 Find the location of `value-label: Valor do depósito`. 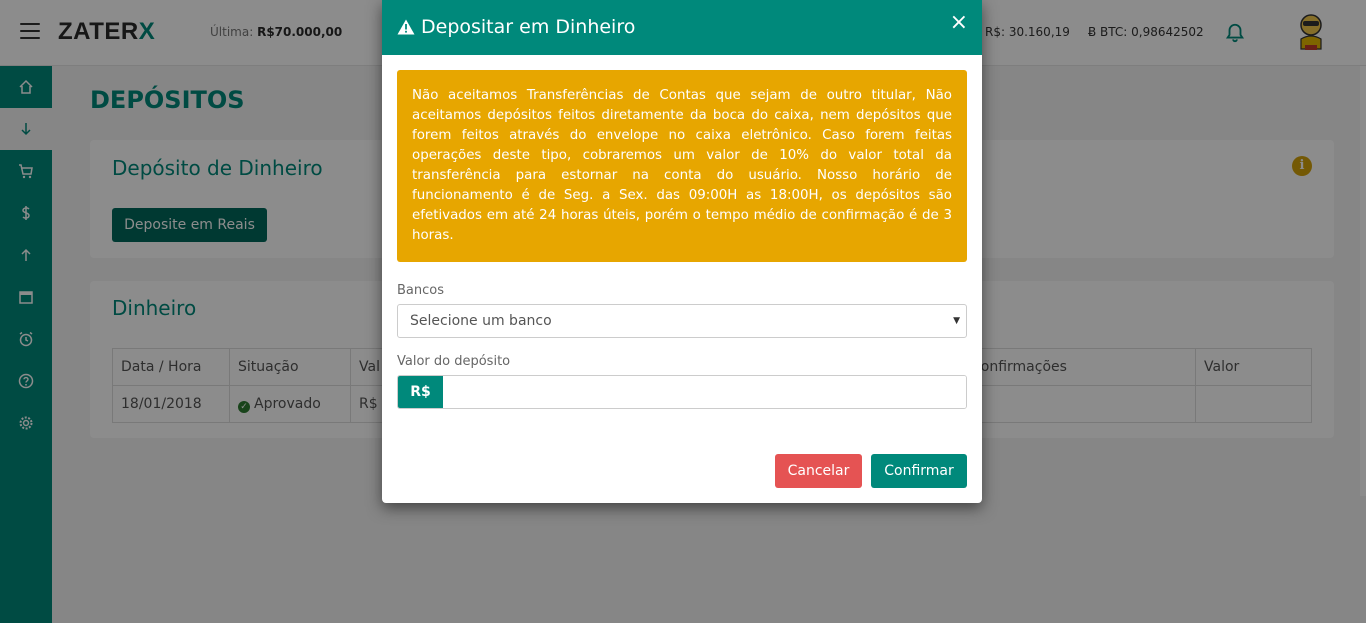

value-label: Valor do depósito is located at coordinates (454, 361).